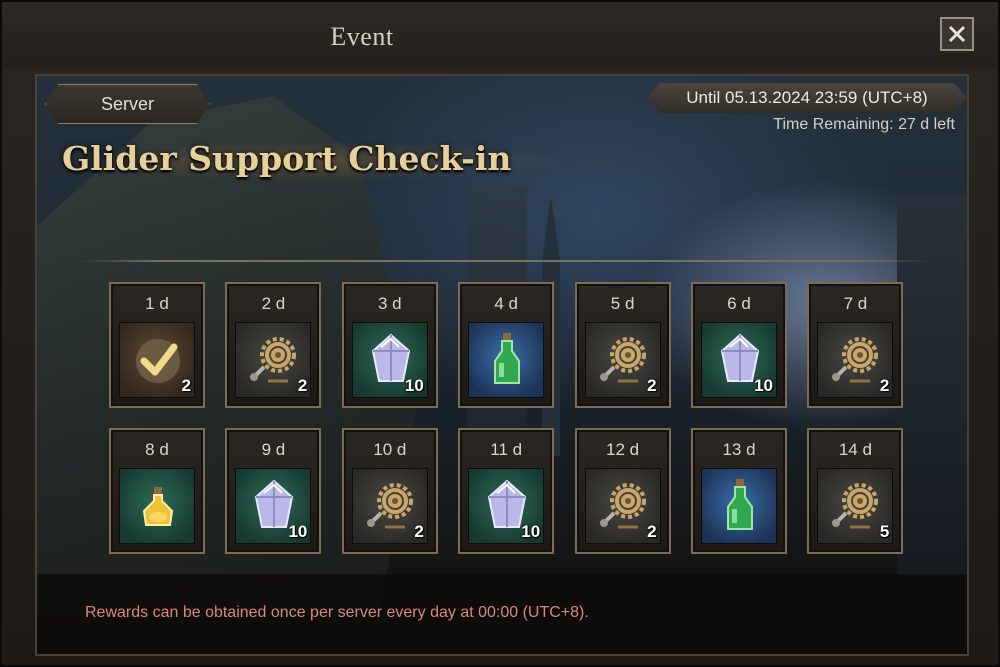  I want to click on reward-slot-day-2: 2 d 2, so click(273, 345).